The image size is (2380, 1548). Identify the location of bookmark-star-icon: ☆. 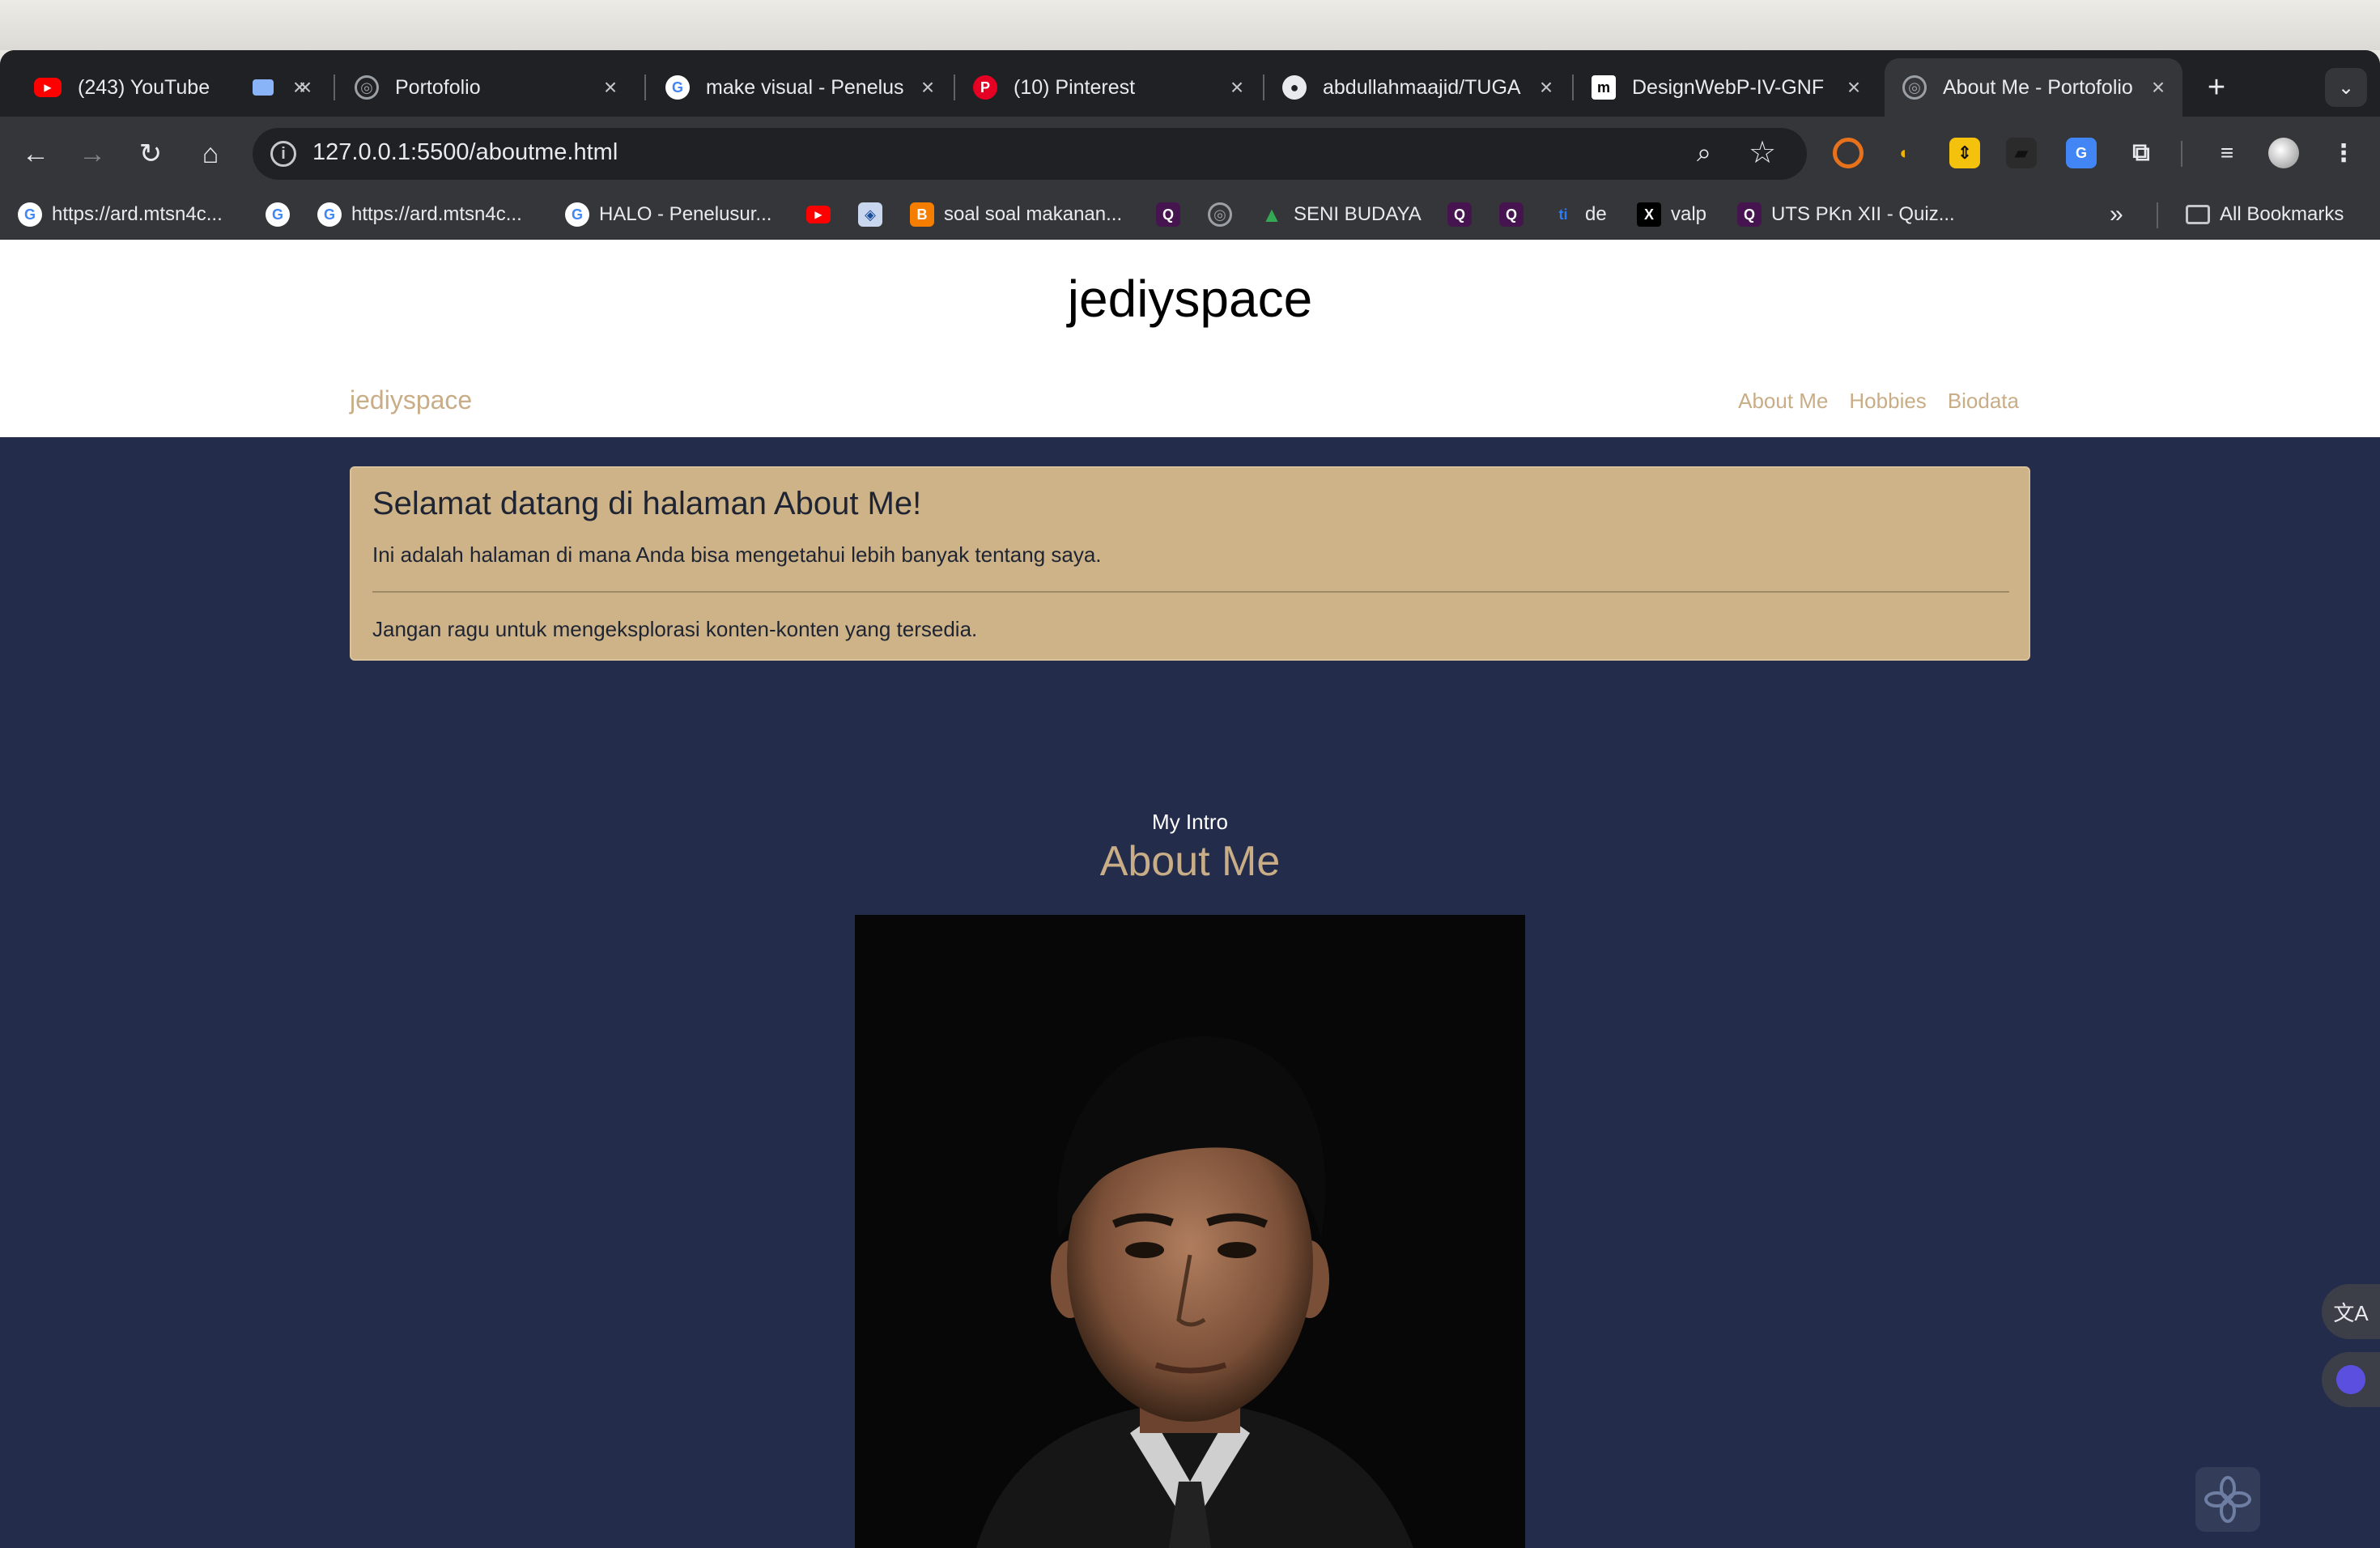
(1763, 152).